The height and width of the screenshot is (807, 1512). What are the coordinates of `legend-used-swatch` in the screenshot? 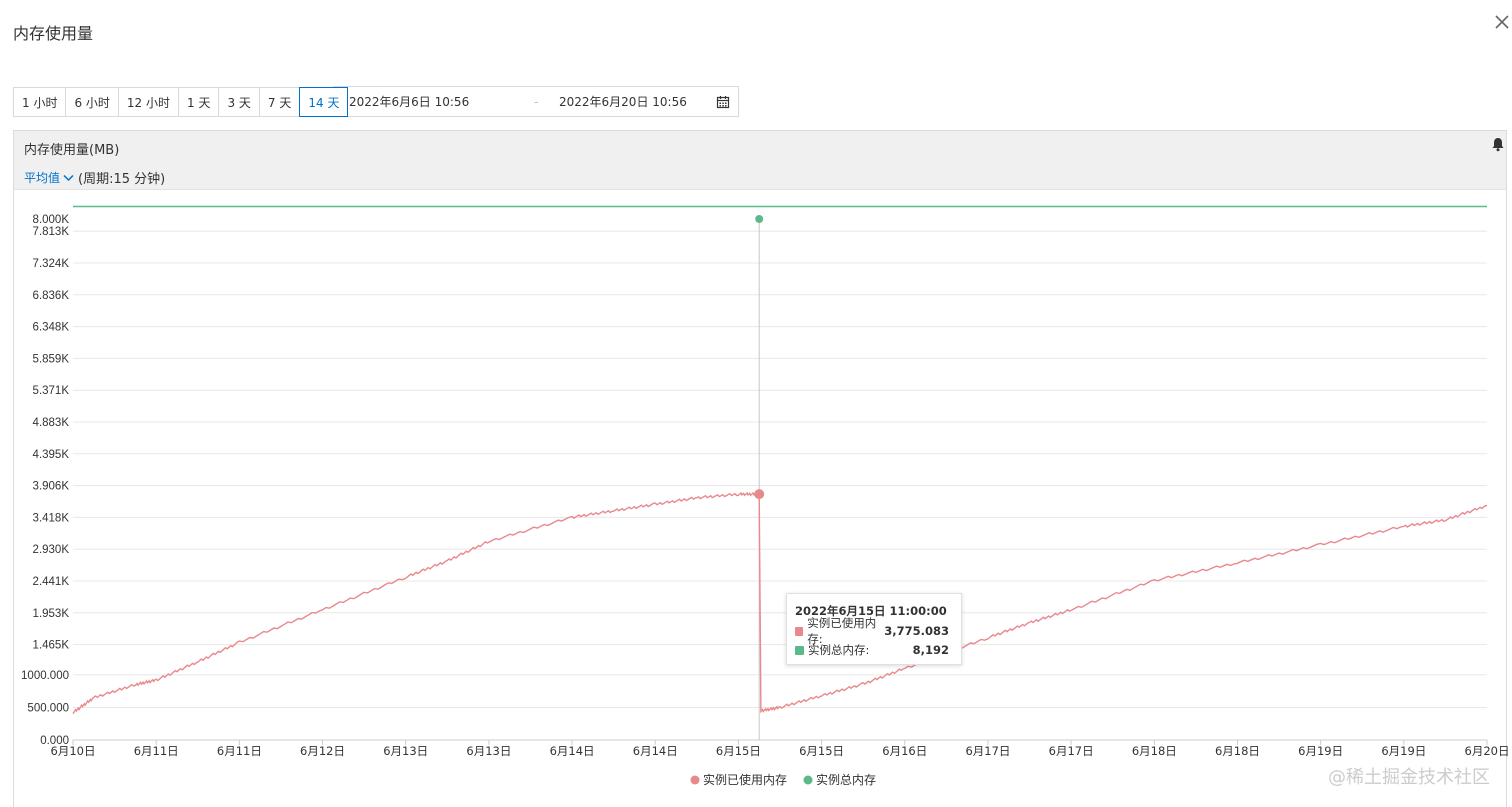 It's located at (695, 780).